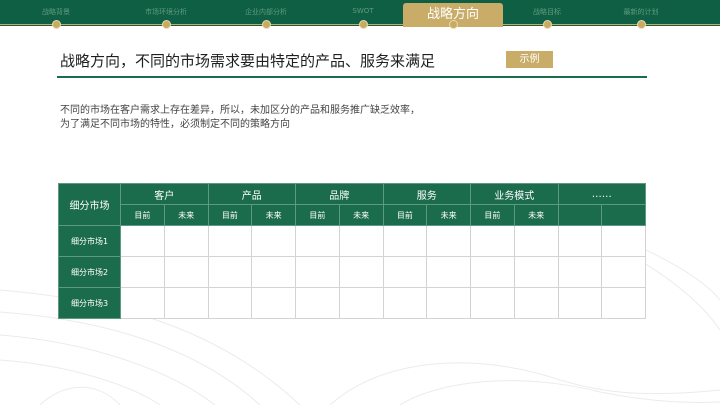 This screenshot has width=720, height=405. What do you see at coordinates (363, 13) in the screenshot?
I see `nav-item-swot: SWOT` at bounding box center [363, 13].